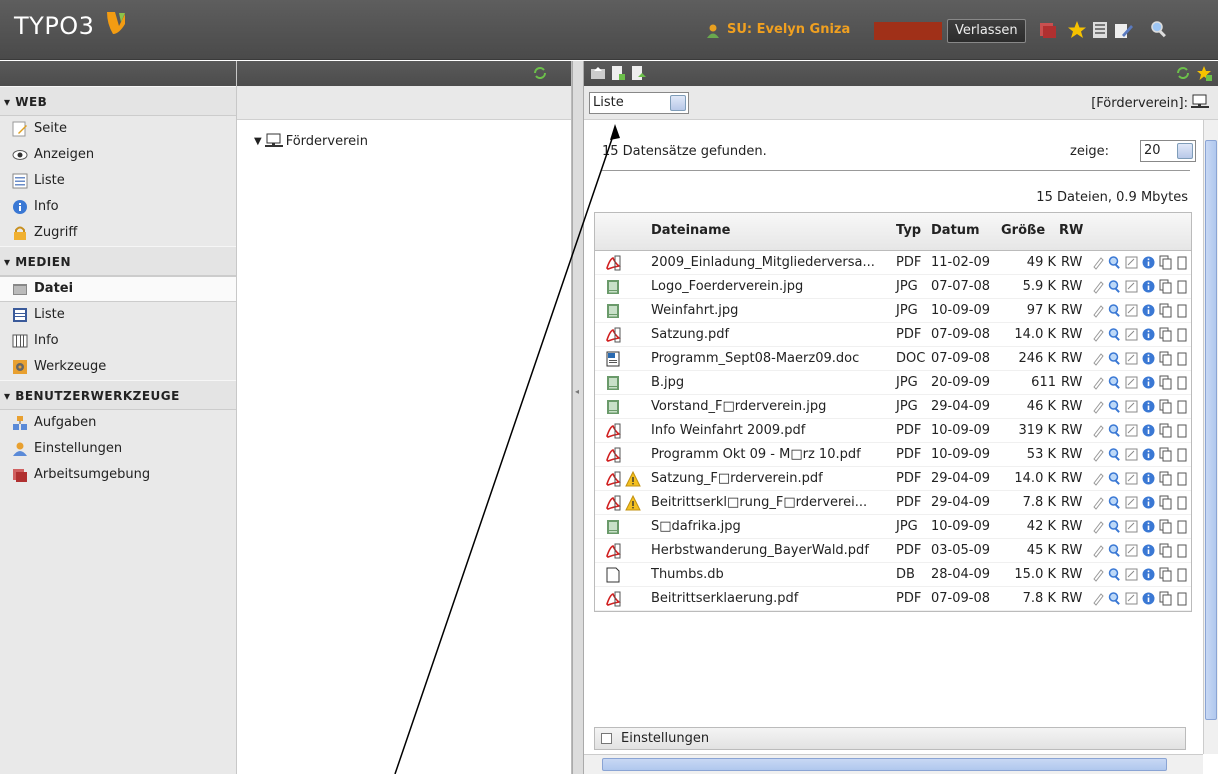 The height and width of the screenshot is (774, 1218). Describe the element at coordinates (678, 103) in the screenshot. I see `chevron-down-icon` at that location.